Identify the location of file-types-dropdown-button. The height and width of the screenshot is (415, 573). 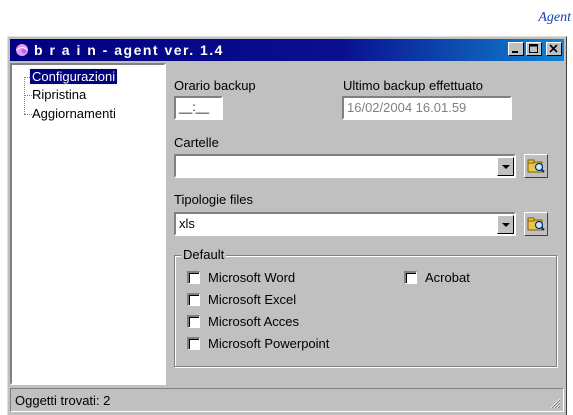
(505, 224).